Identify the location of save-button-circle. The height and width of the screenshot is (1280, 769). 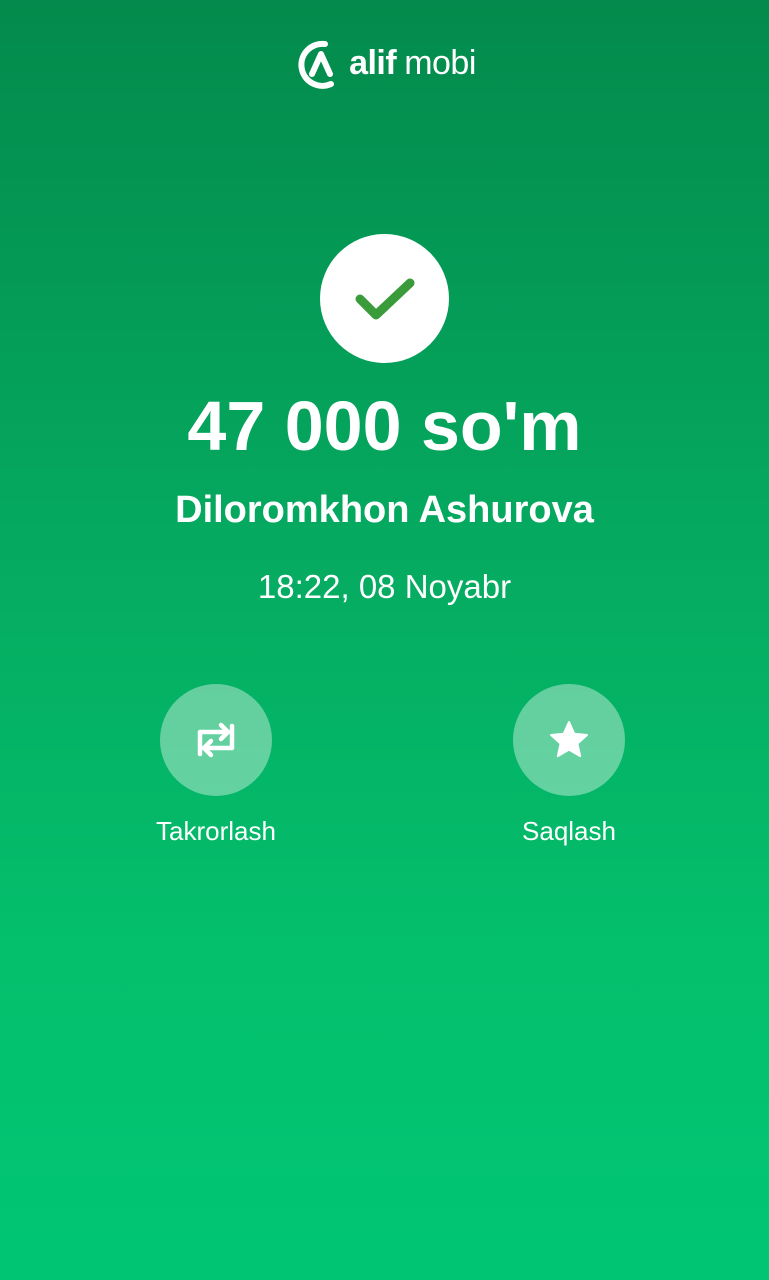
(569, 740).